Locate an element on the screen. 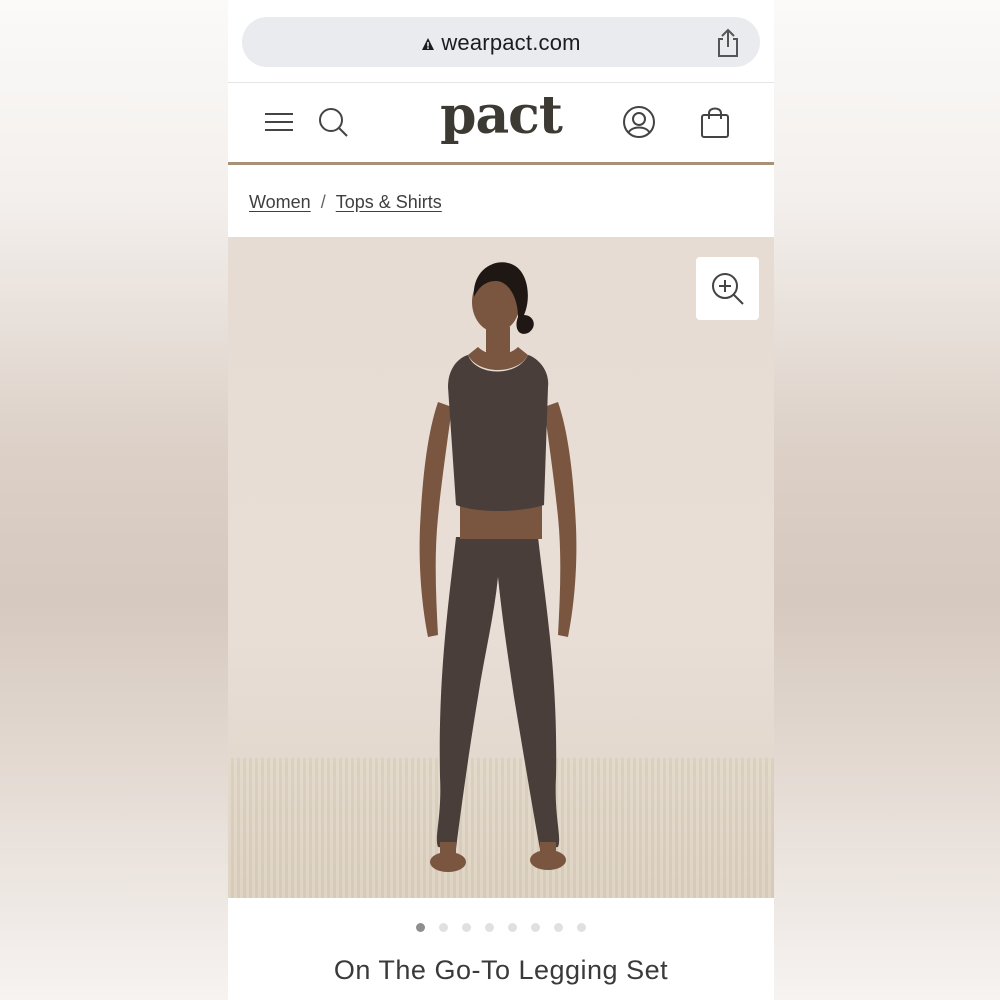 Image resolution: width=1000 pixels, height=1000 pixels. url-text: wearpact.com is located at coordinates (511, 42).